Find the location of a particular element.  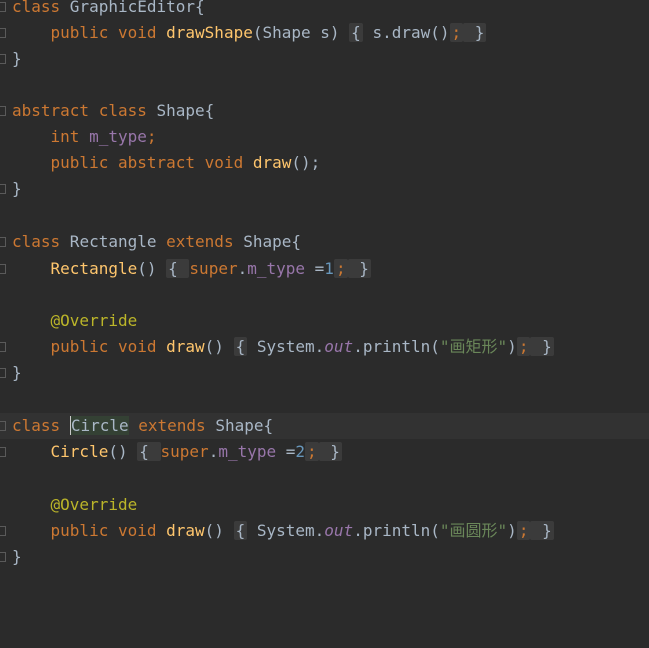

token: super is located at coordinates (213, 268).